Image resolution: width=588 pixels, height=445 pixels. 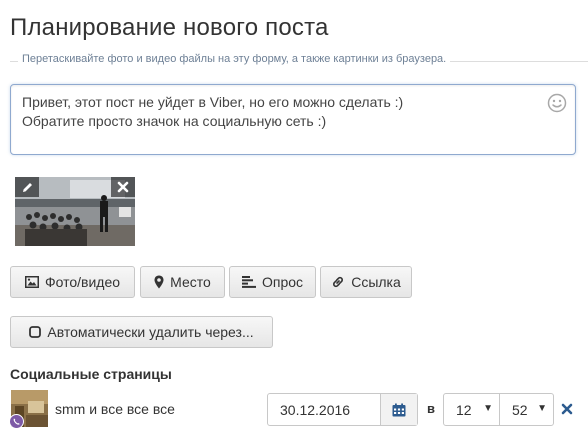 What do you see at coordinates (464, 410) in the screenshot?
I see `hour-value: 12` at bounding box center [464, 410].